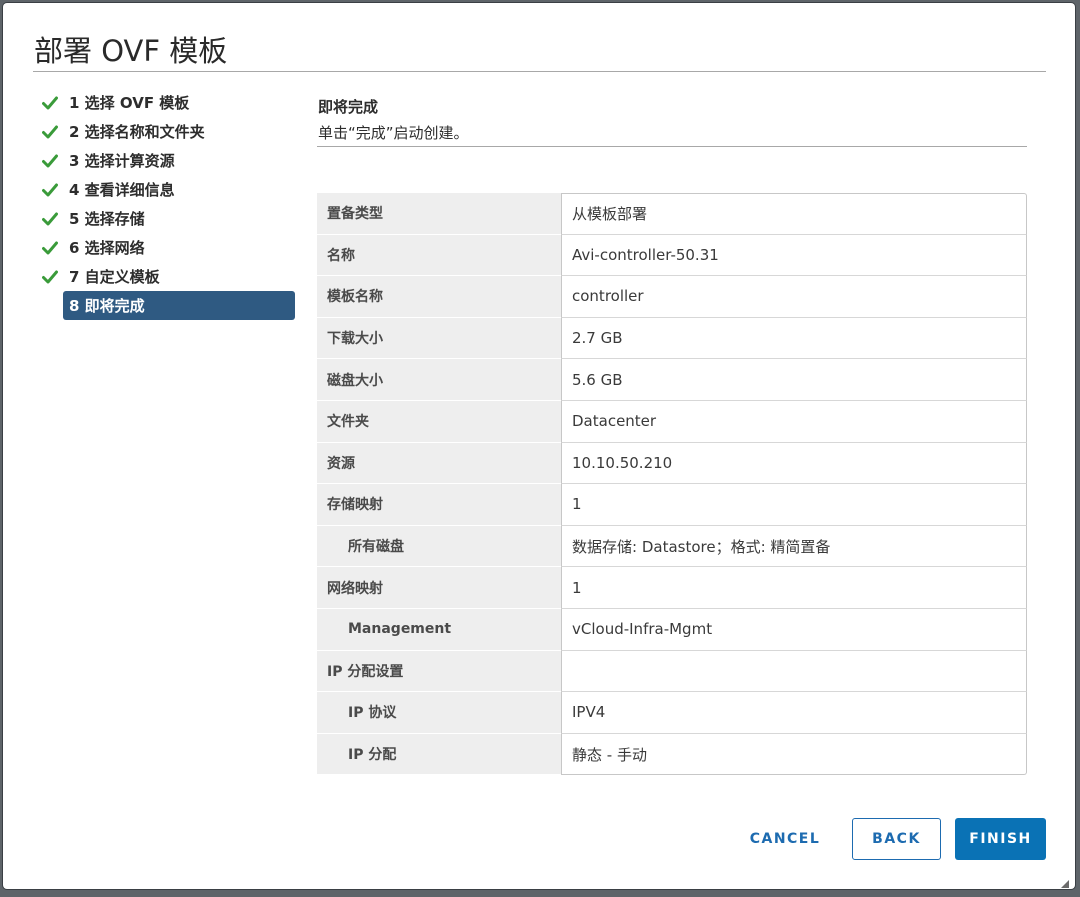 The width and height of the screenshot is (1080, 897). I want to click on row-key: IP 分配, so click(439, 754).